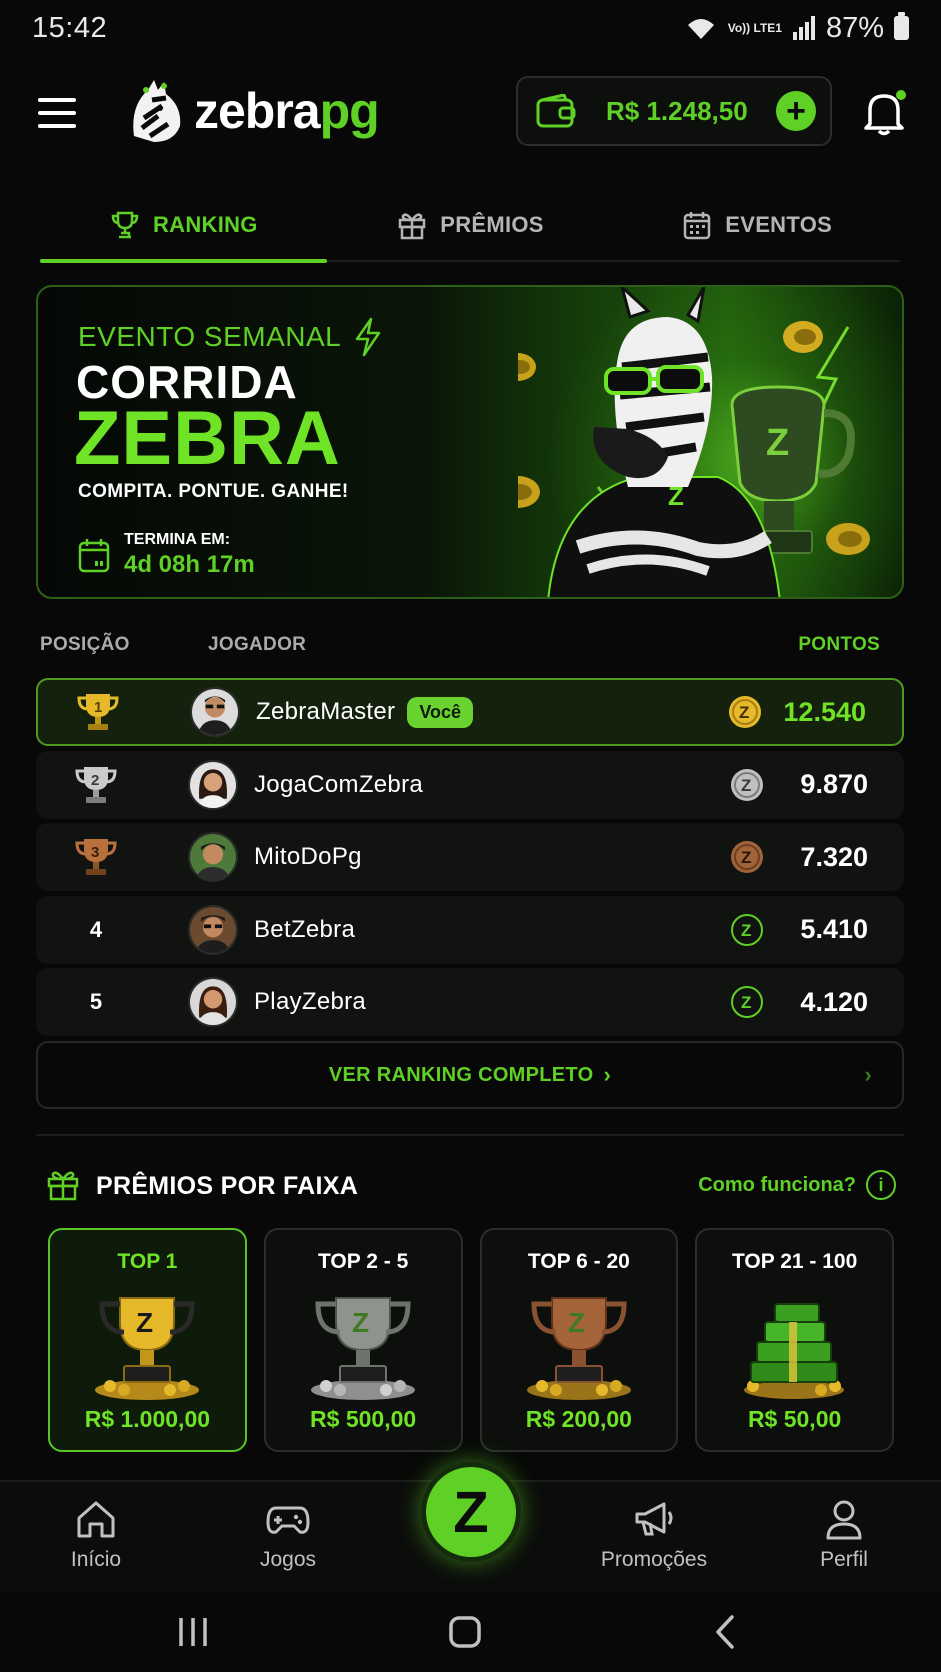  I want to click on row-position: 2, so click(96, 785).